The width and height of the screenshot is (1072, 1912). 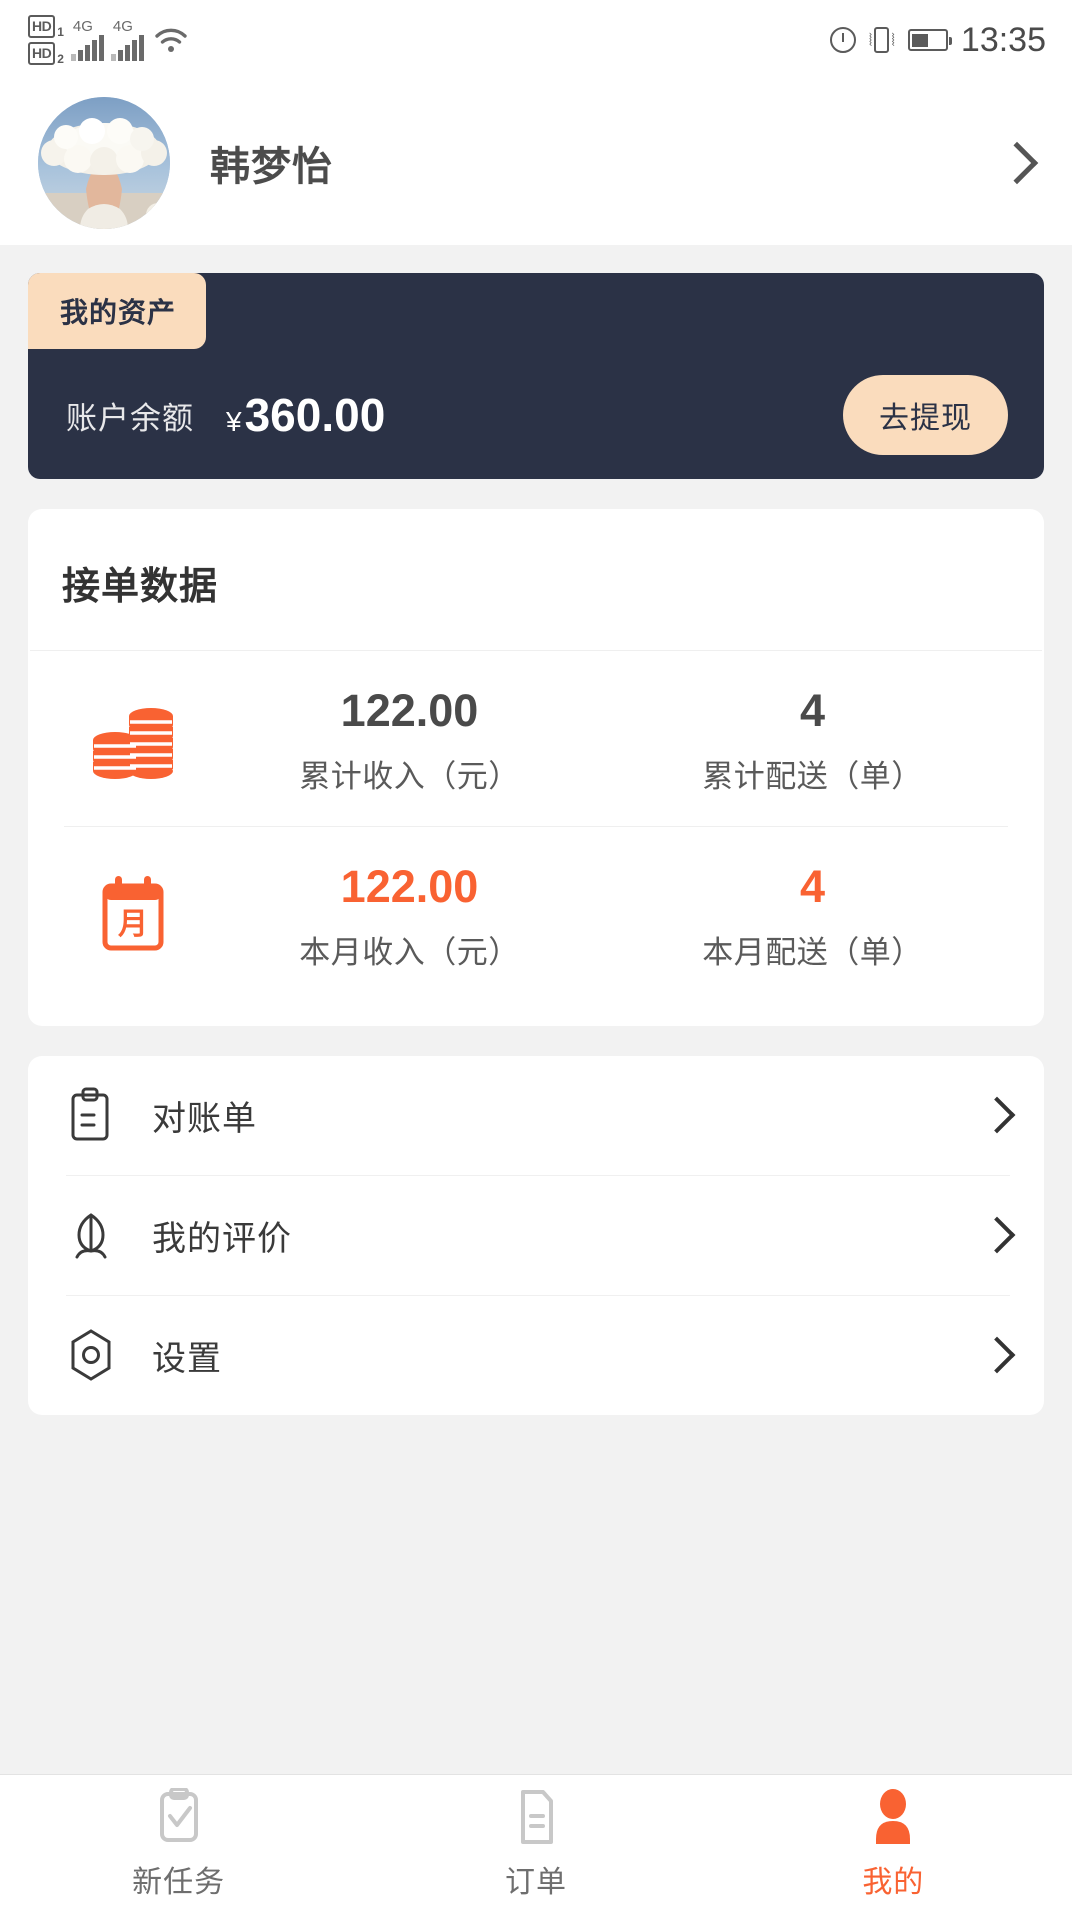 I want to click on asset-balance-row: 账户余额 ¥360.00 去提现, so click(x=536, y=415).